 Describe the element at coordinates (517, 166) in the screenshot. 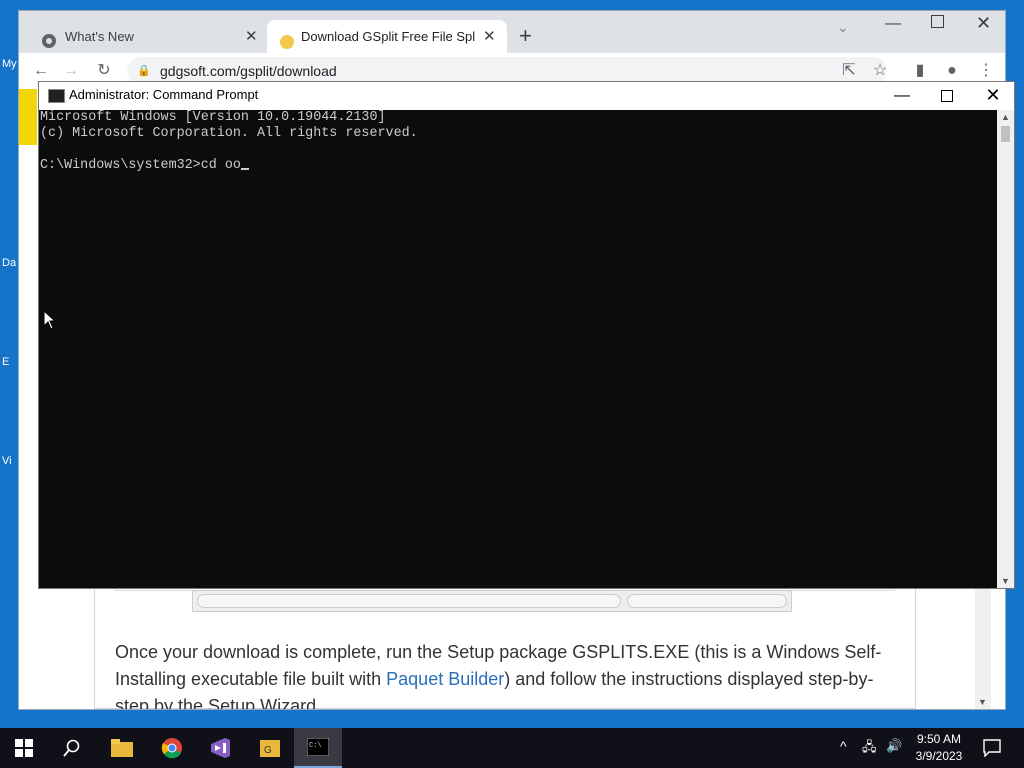

I see `console-line: C:\Windows\system32>cd oo` at that location.